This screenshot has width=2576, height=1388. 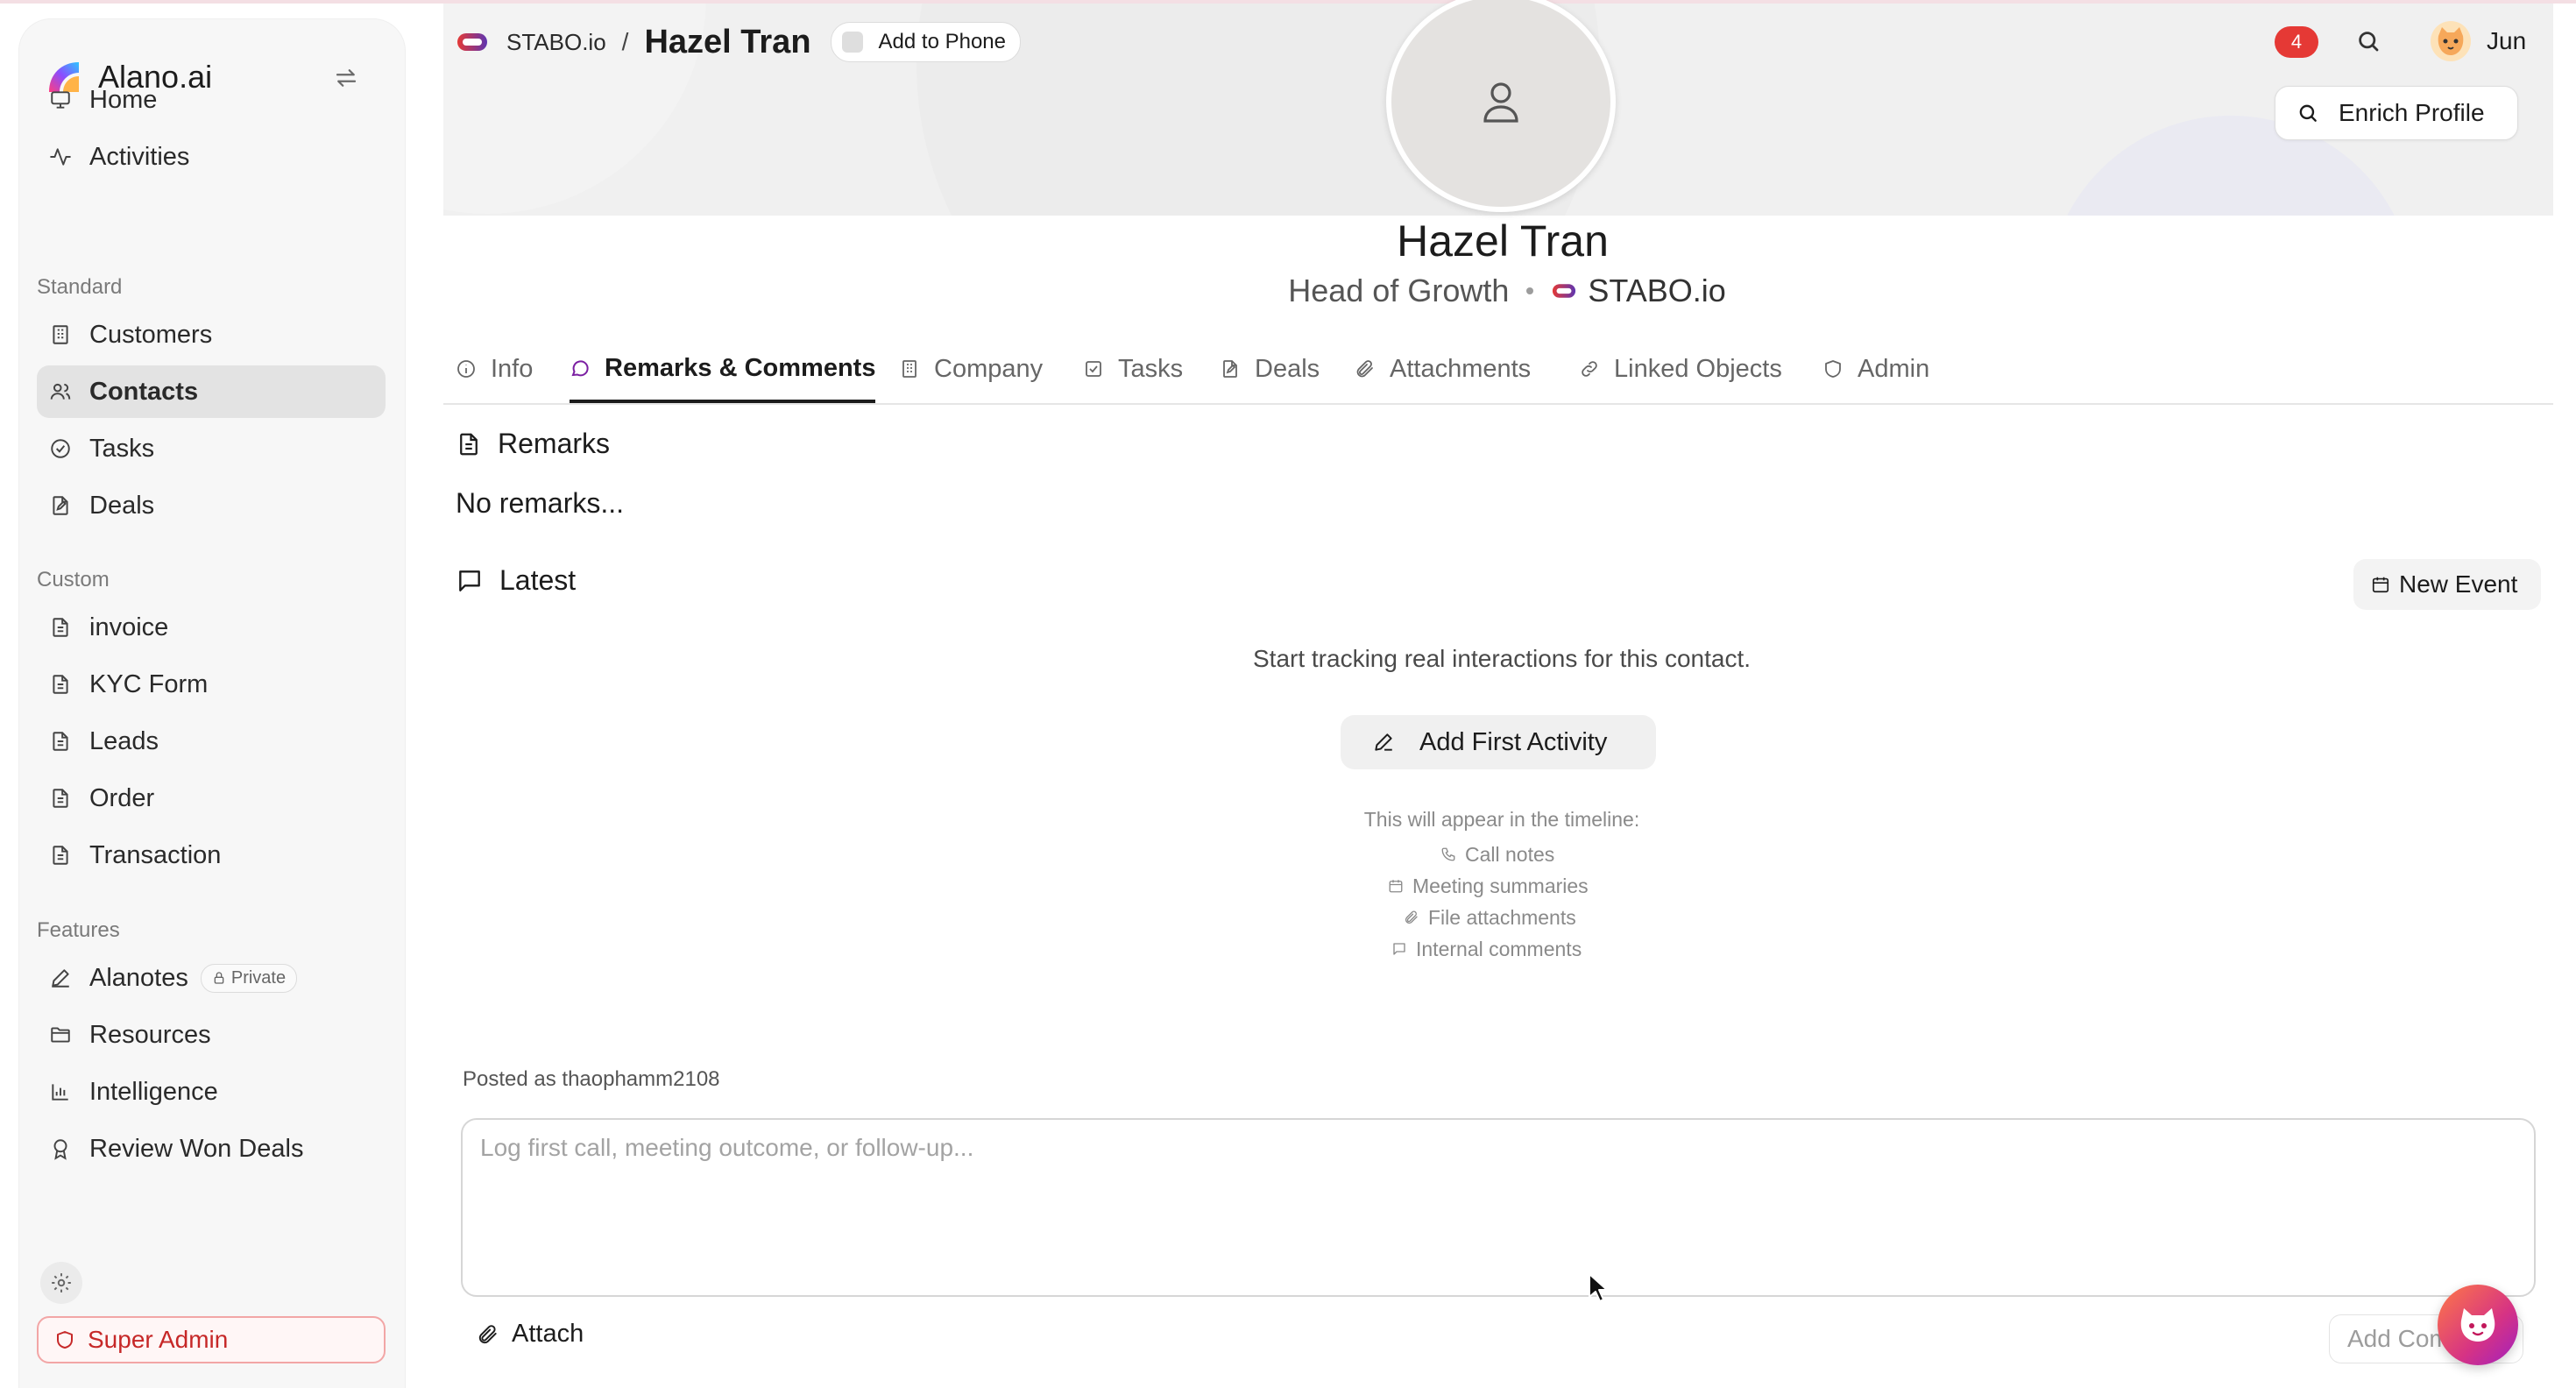 I want to click on tab-company: Company, so click(x=971, y=368).